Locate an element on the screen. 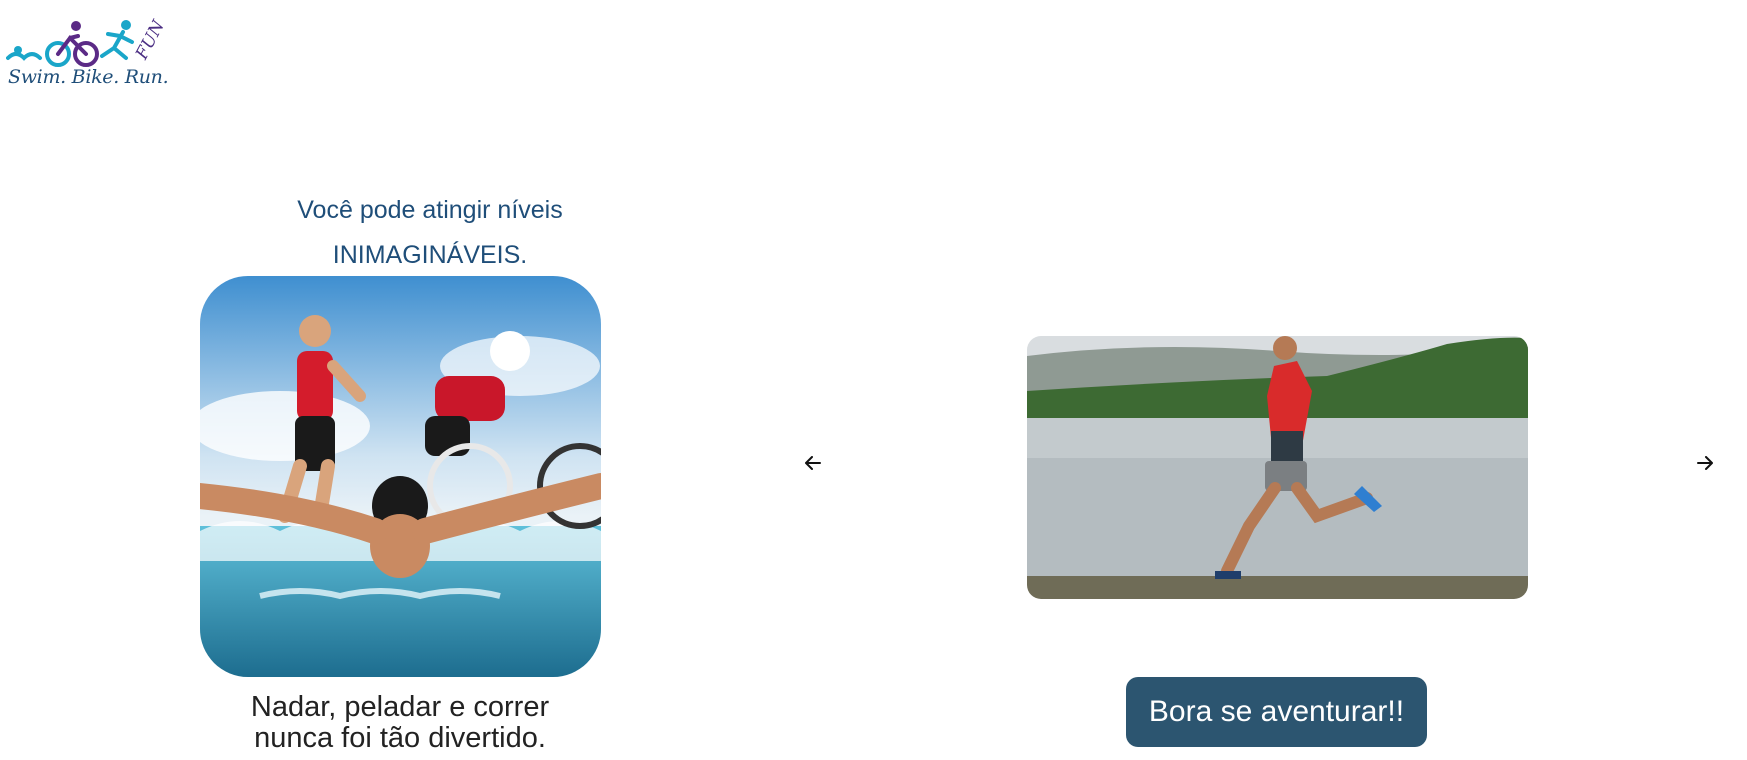  caption-line-2: nunca foi tão divertido. is located at coordinates (400, 738).